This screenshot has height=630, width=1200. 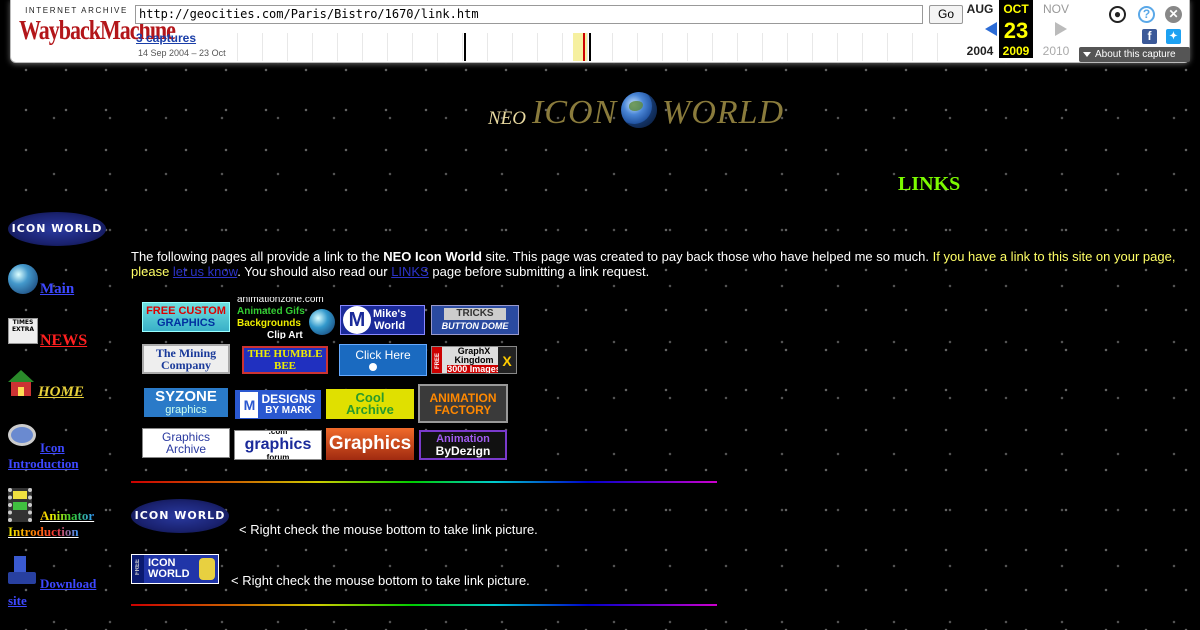 What do you see at coordinates (180, 516) in the screenshot?
I see `icon-world-link-badge: ICON WORLD` at bounding box center [180, 516].